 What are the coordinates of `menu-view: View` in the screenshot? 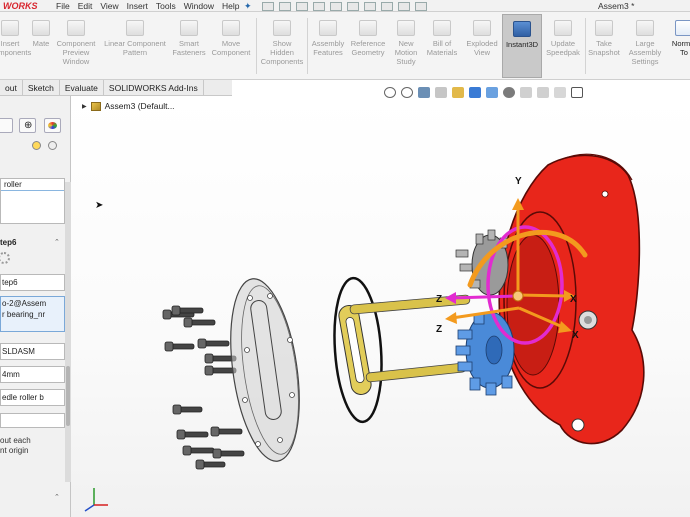 It's located at (109, 6).